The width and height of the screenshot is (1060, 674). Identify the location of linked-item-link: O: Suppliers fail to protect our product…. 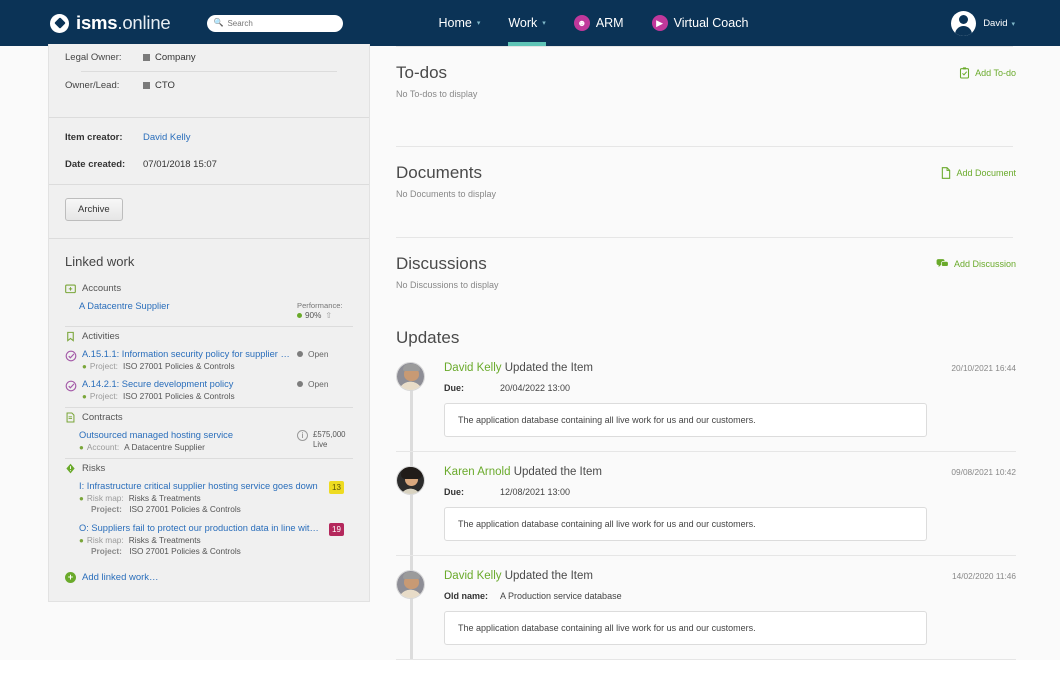
(201, 528).